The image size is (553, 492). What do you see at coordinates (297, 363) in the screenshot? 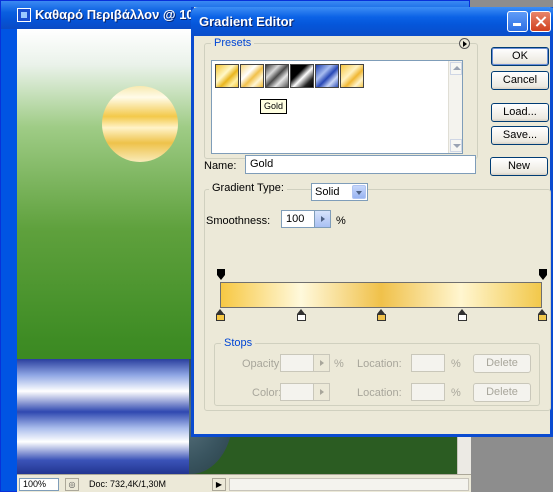
I see `opacity-input` at bounding box center [297, 363].